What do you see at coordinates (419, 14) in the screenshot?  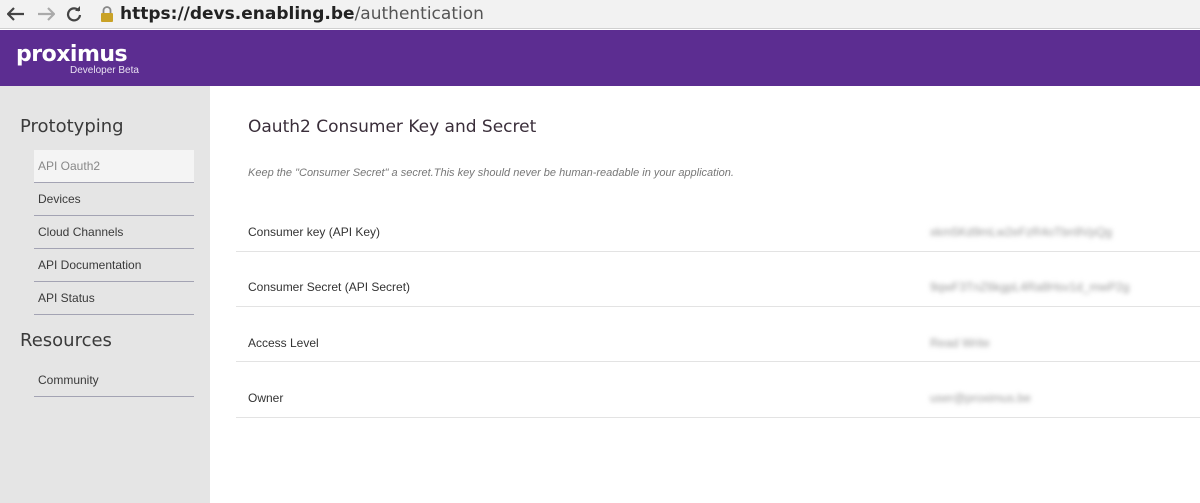 I see `url-path: /authentication` at bounding box center [419, 14].